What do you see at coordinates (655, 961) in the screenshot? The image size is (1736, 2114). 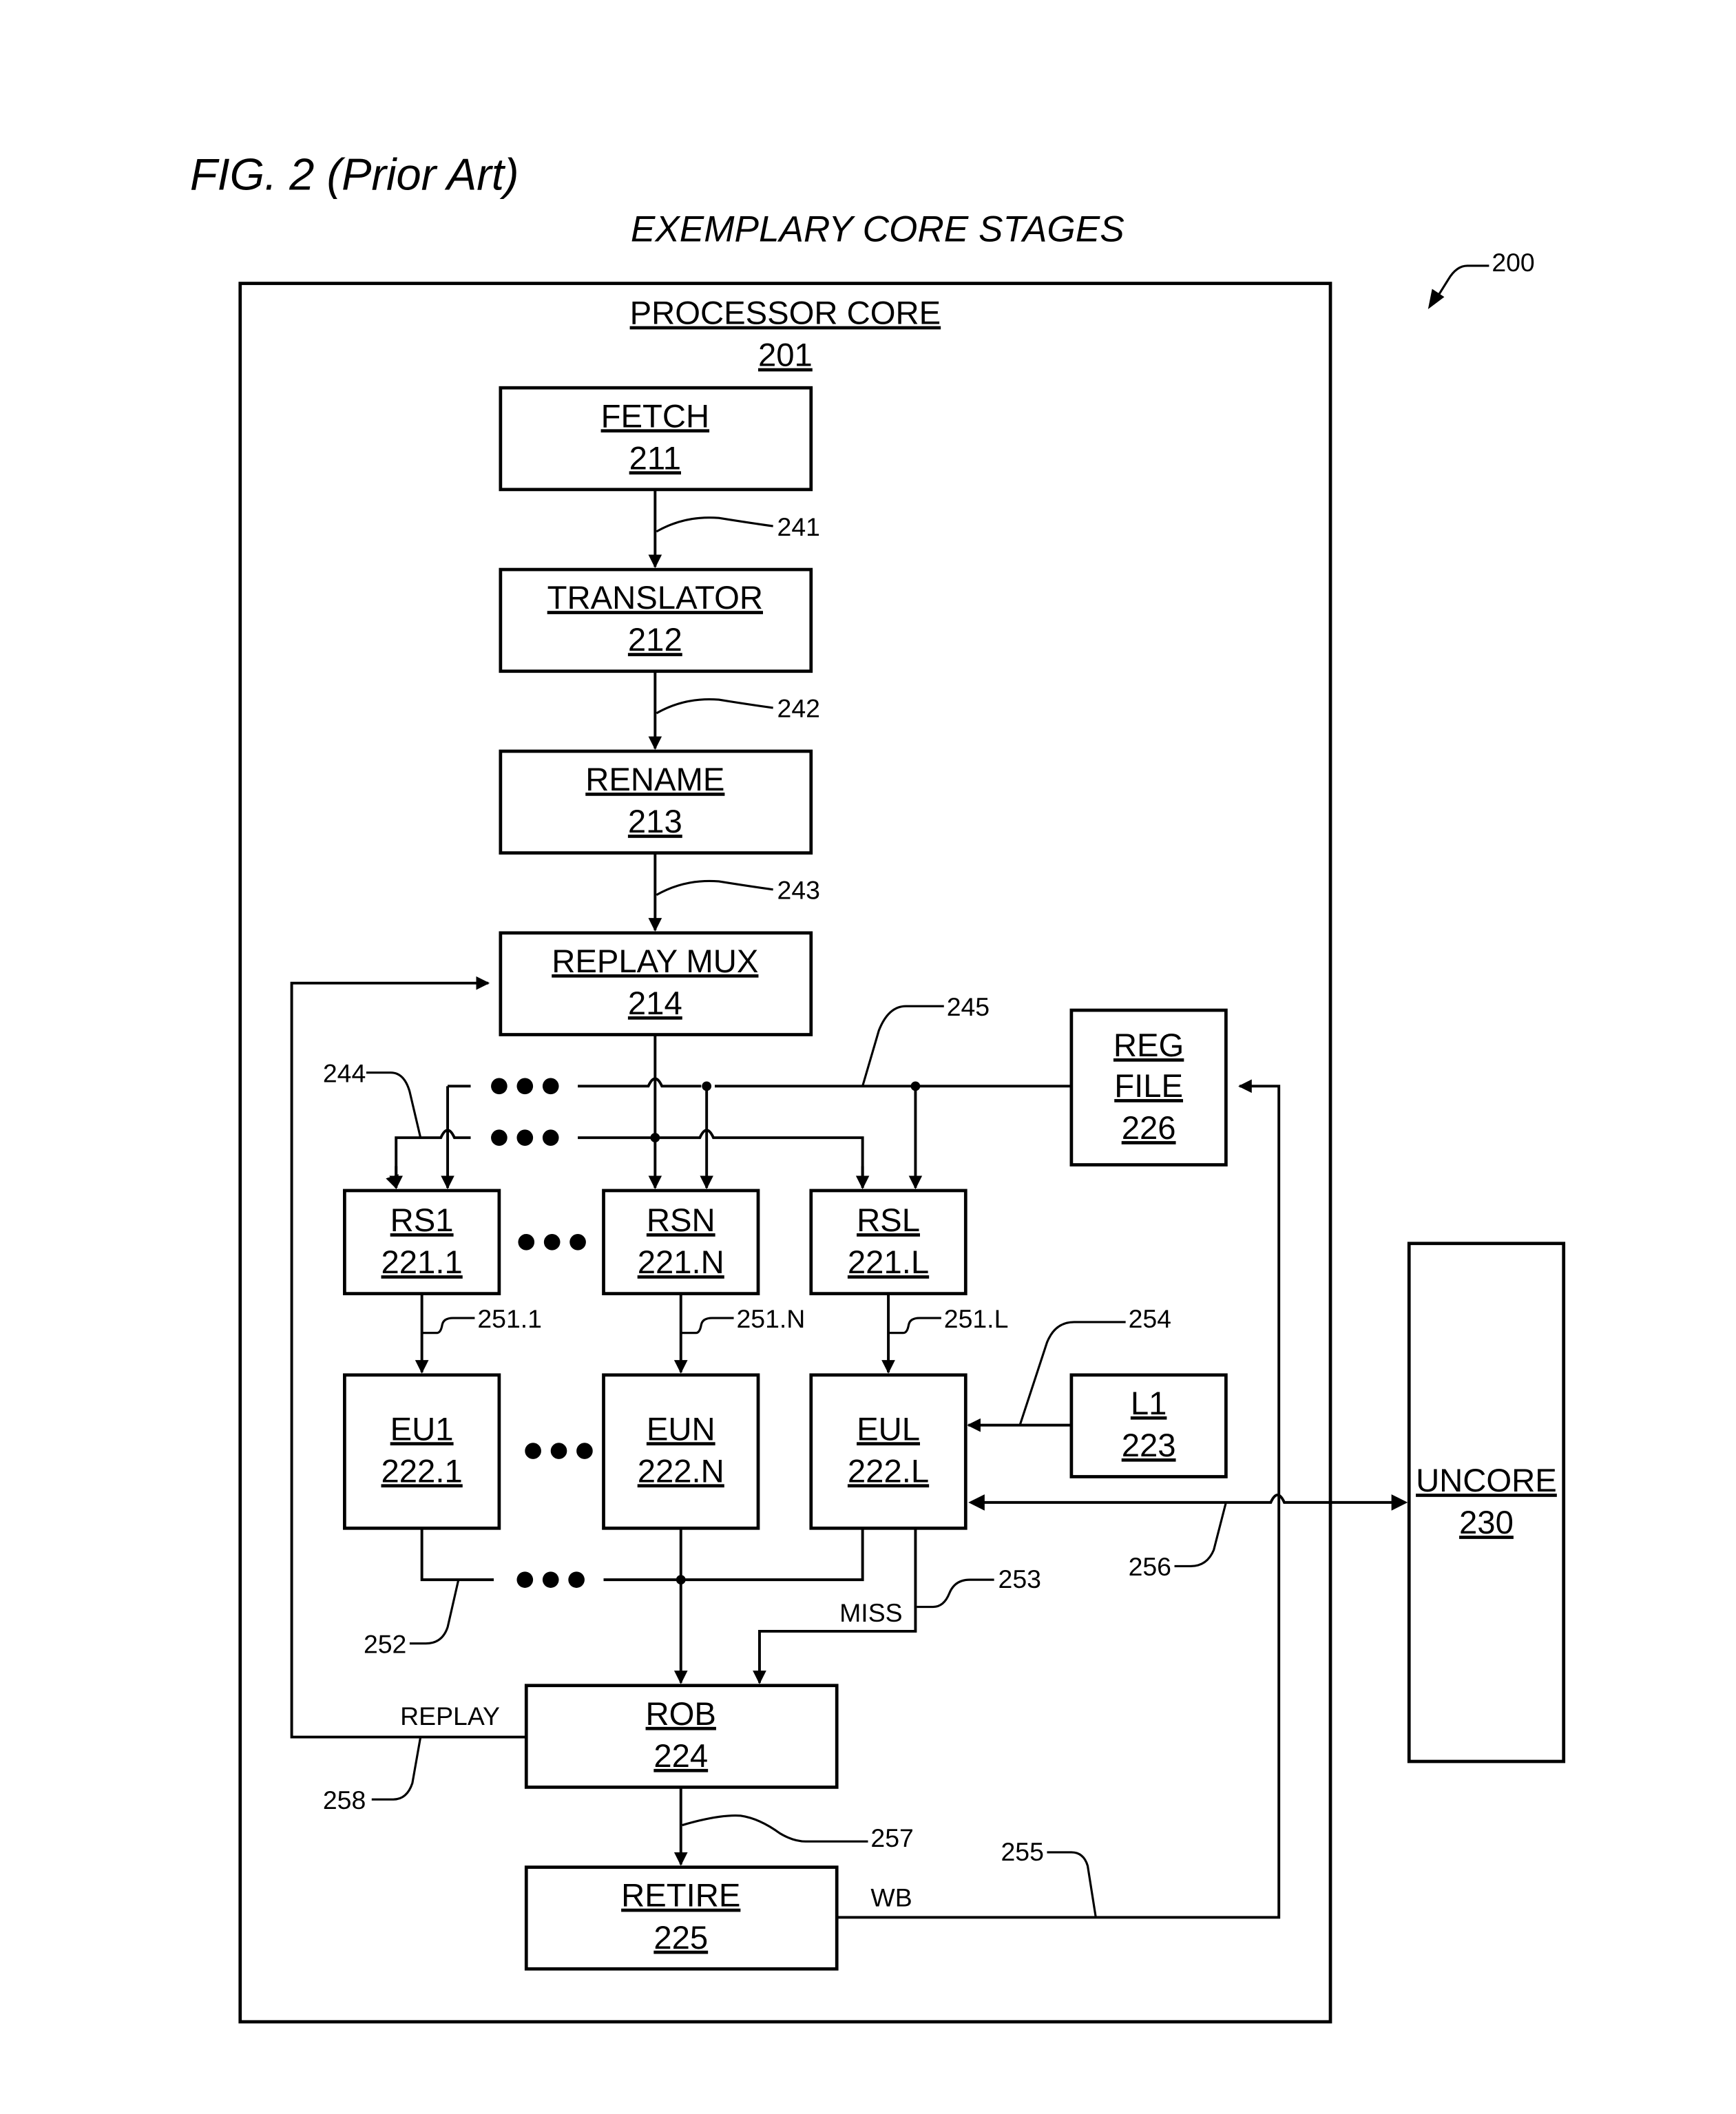 I see `replay-mux-label: REPLAY MUX` at bounding box center [655, 961].